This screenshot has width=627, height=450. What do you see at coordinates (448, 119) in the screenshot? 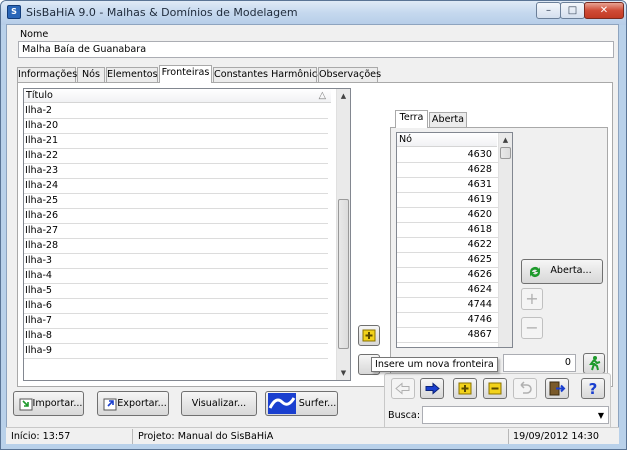
I see `tab-aberta: Aberta` at bounding box center [448, 119].